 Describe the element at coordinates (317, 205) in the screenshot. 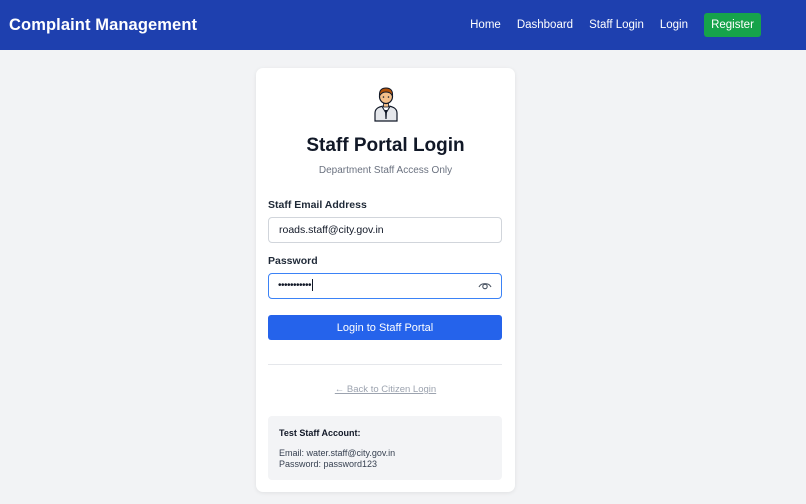

I see `email-label: Staff Email Address` at that location.